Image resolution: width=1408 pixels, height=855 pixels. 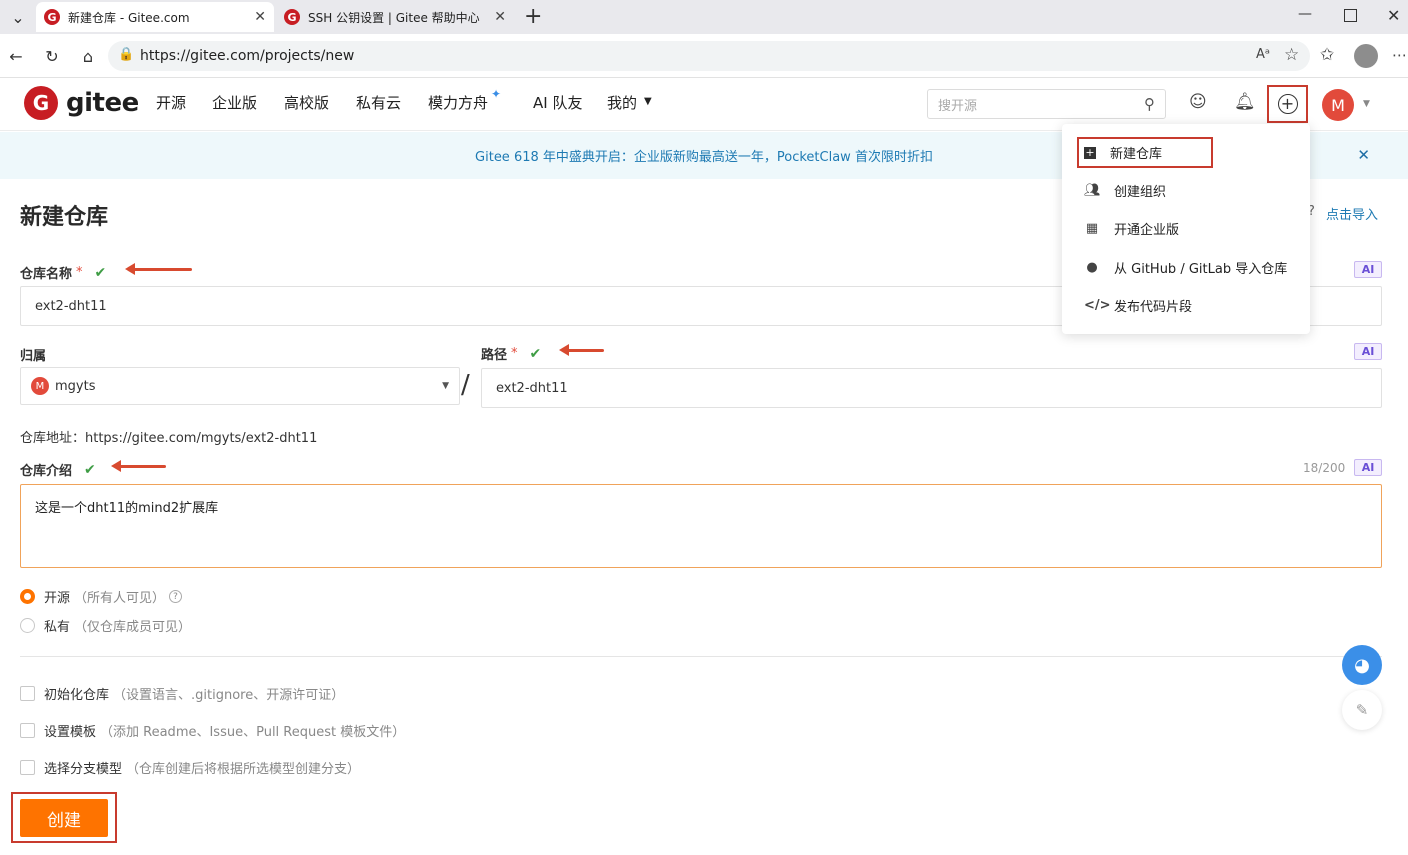 I want to click on banner-close-icon: ✕, so click(x=1363, y=155).